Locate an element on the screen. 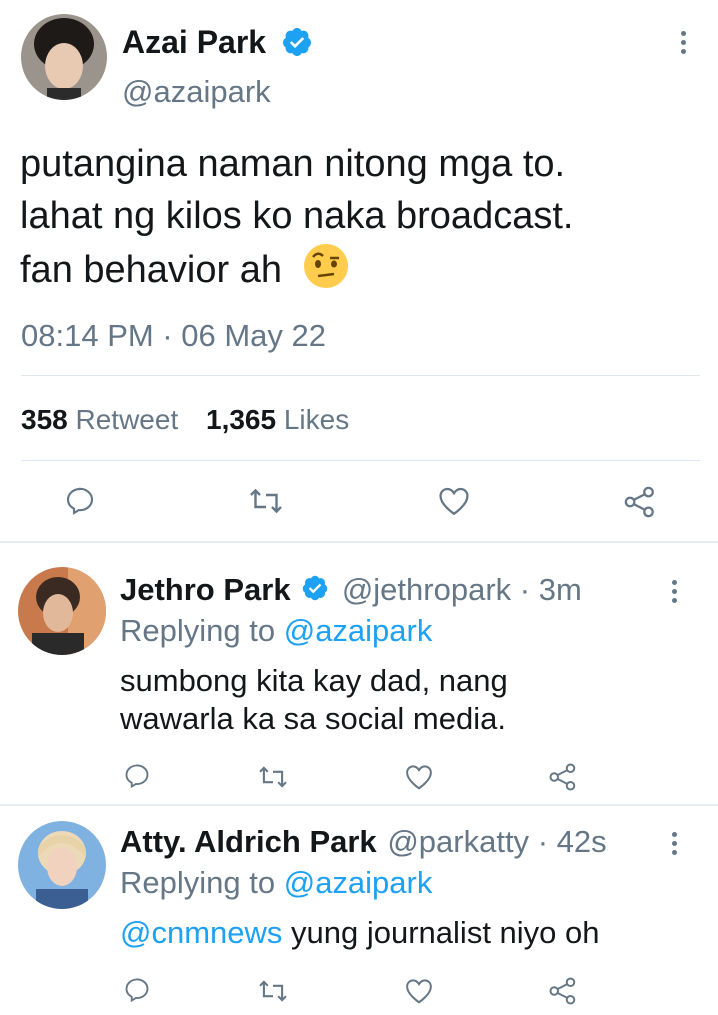 Image resolution: width=718 pixels, height=1015 pixels. display-name: Atty. Aldrich Park is located at coordinates (248, 841).